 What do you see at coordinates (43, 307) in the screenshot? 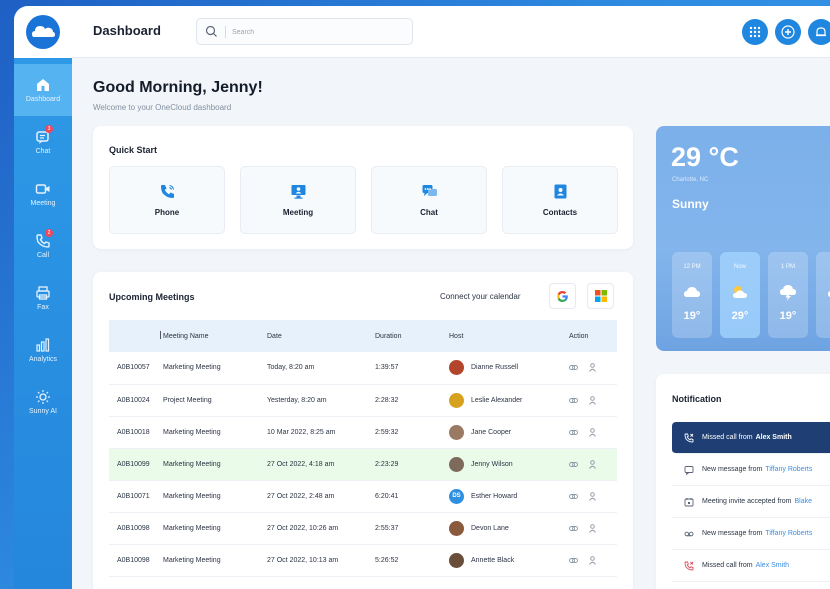
I see `sidebar-item-label: Fax` at bounding box center [43, 307].